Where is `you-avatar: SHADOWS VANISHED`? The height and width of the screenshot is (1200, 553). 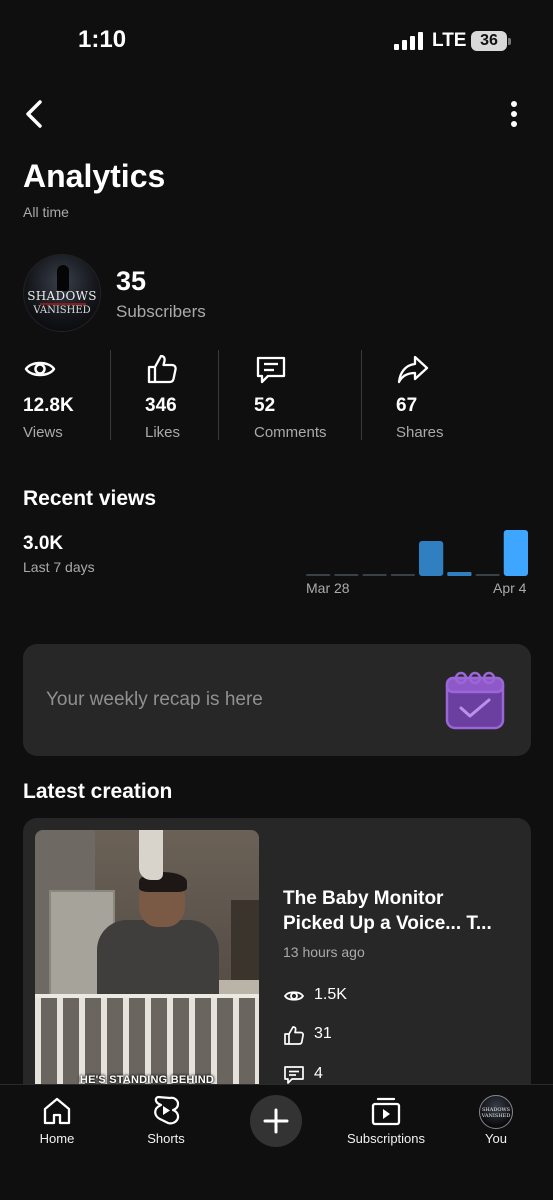
you-avatar: SHADOWS VANISHED is located at coordinates (496, 1112).